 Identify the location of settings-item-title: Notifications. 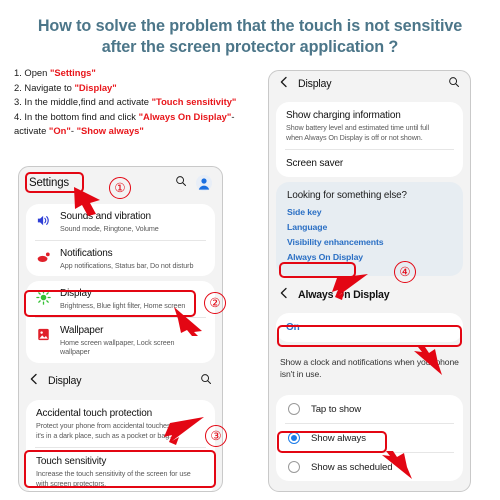
(86, 253).